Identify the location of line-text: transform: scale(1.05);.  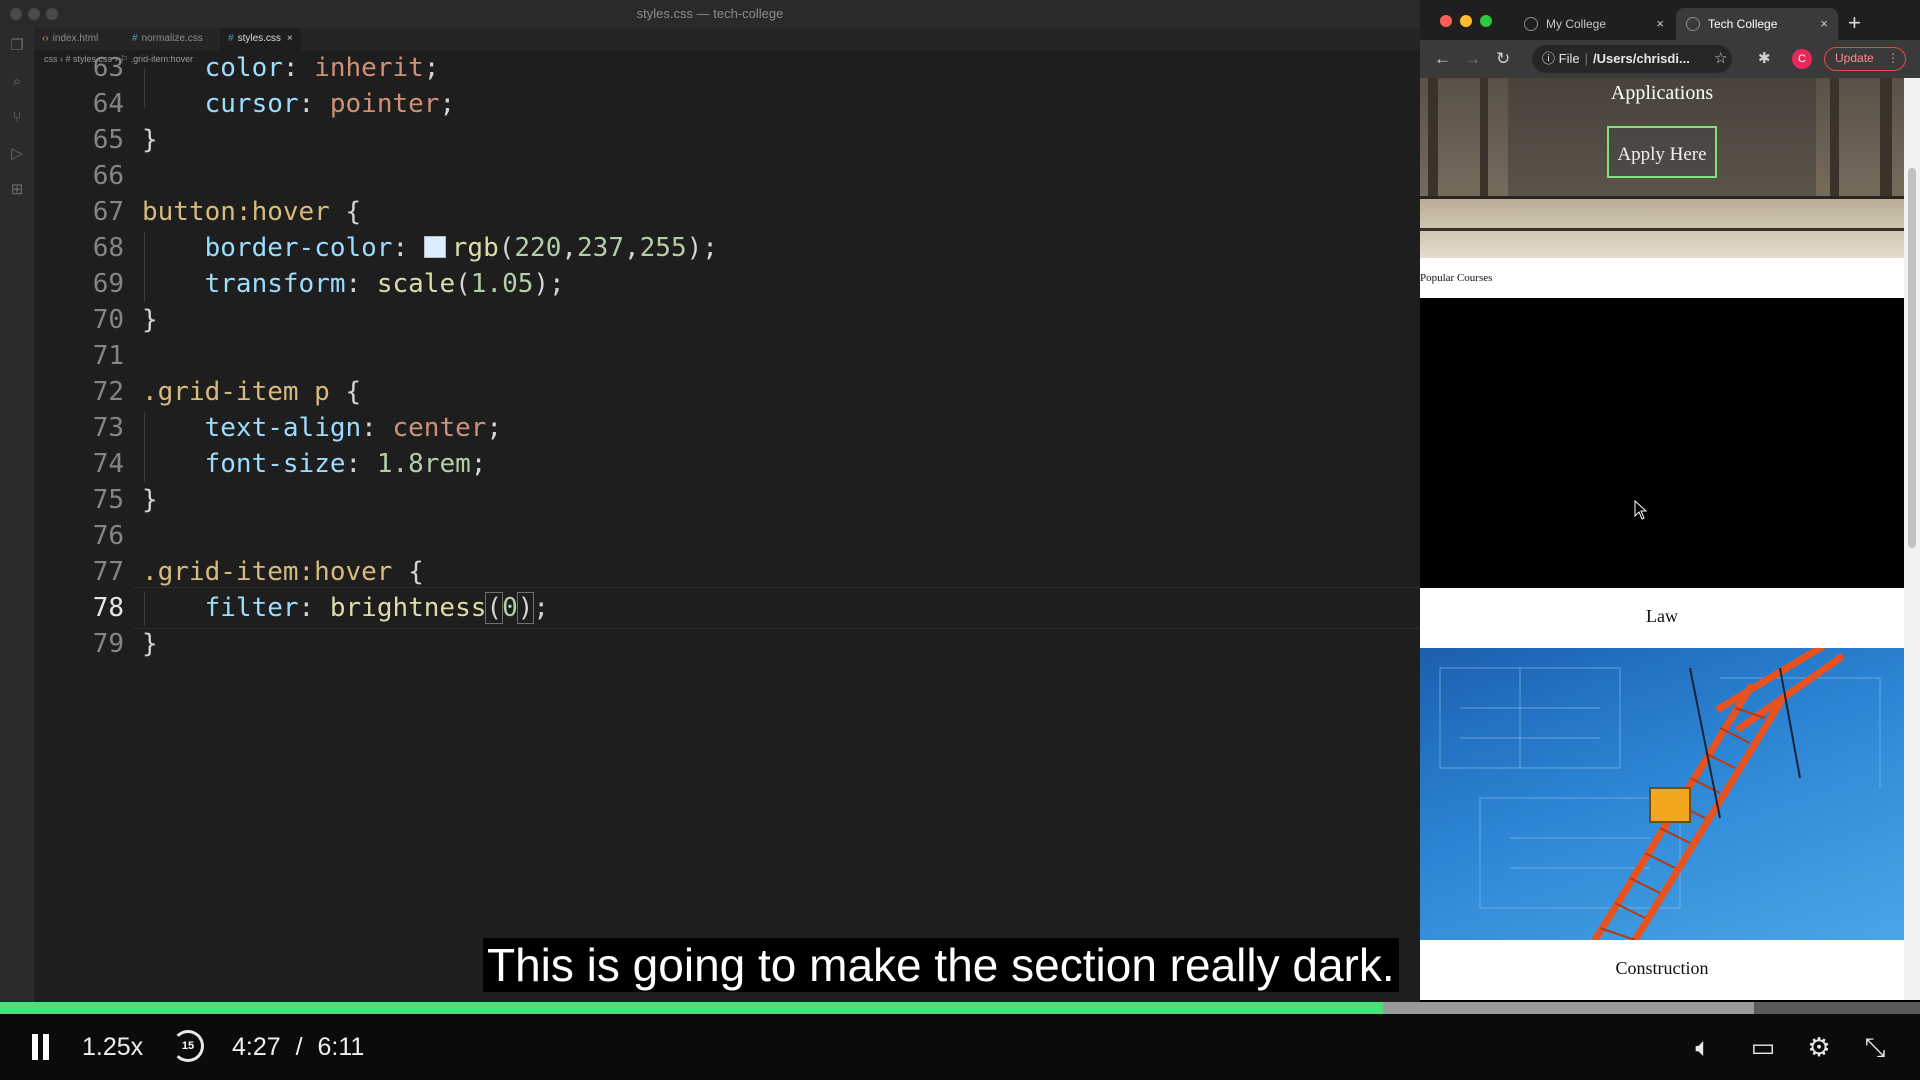
(384, 284).